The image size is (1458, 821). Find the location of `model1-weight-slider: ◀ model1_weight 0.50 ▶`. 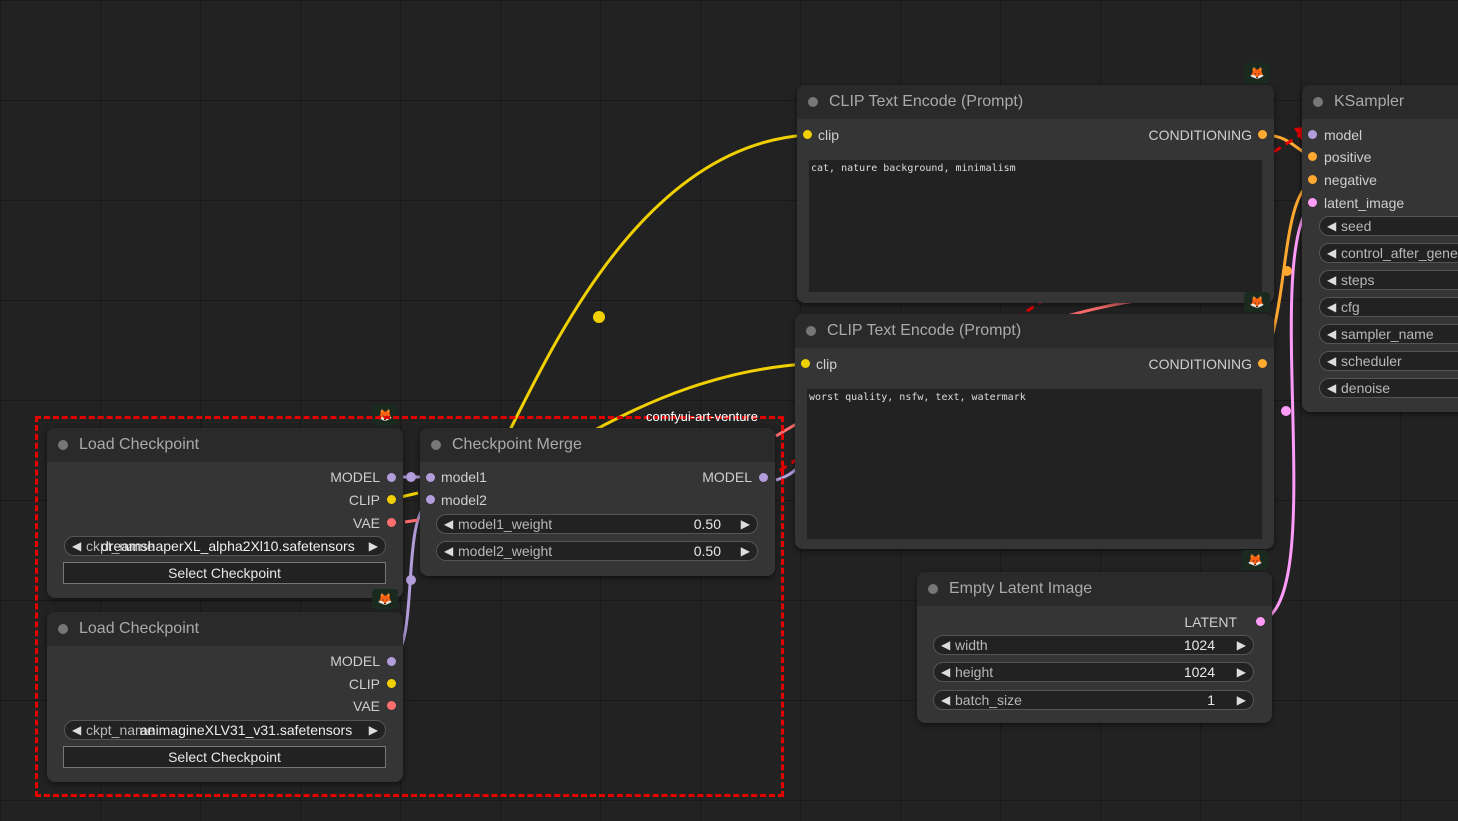

model1-weight-slider: ◀ model1_weight 0.50 ▶ is located at coordinates (597, 524).